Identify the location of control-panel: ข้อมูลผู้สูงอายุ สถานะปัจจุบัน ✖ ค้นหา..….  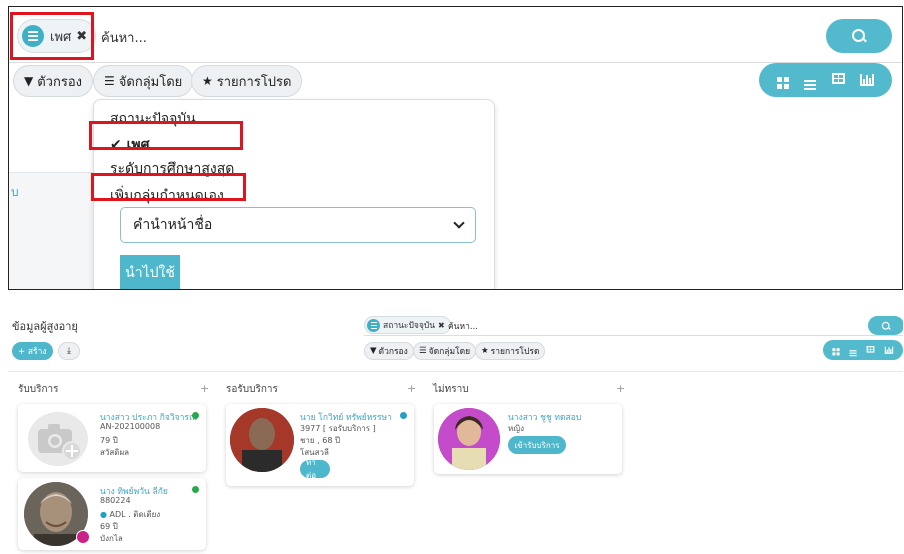
(455, 342).